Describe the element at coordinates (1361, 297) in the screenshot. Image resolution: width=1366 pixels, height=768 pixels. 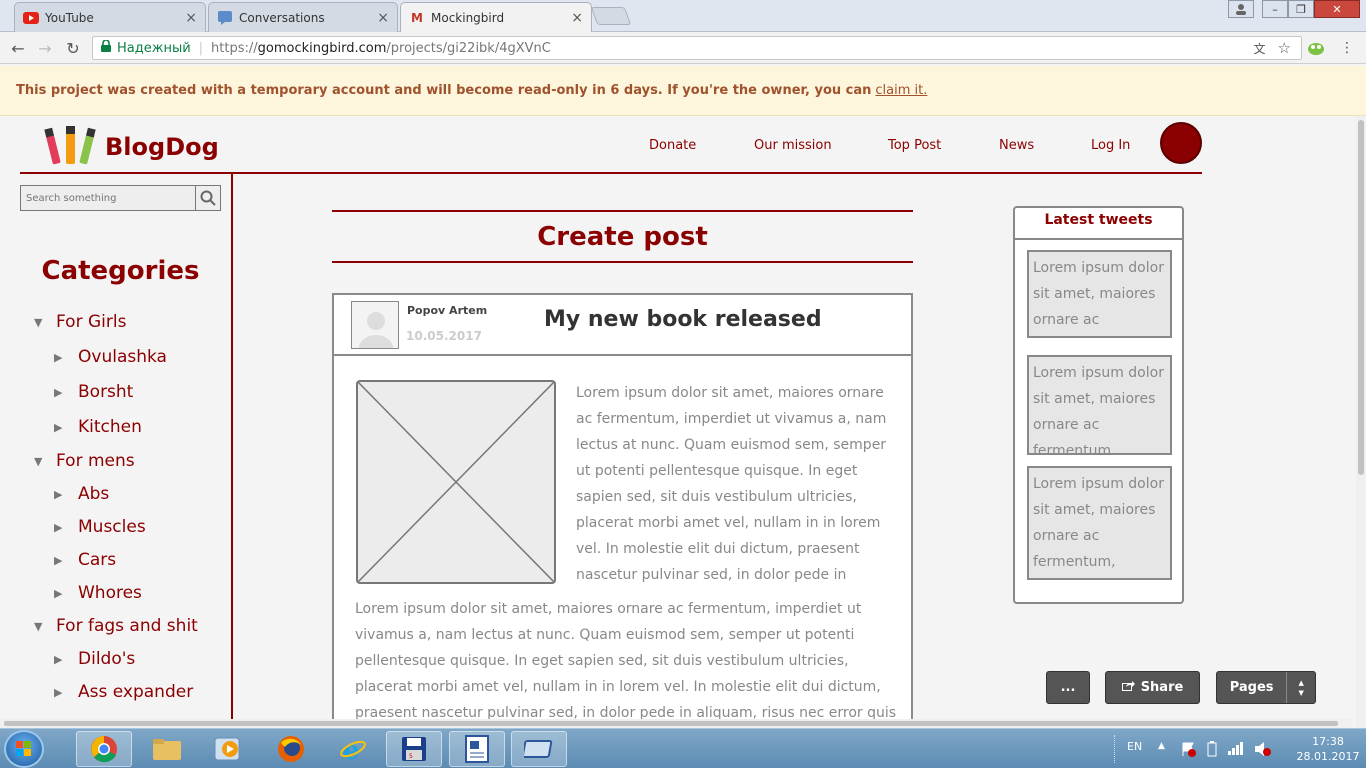
I see `vertical-scroll-thumb` at that location.